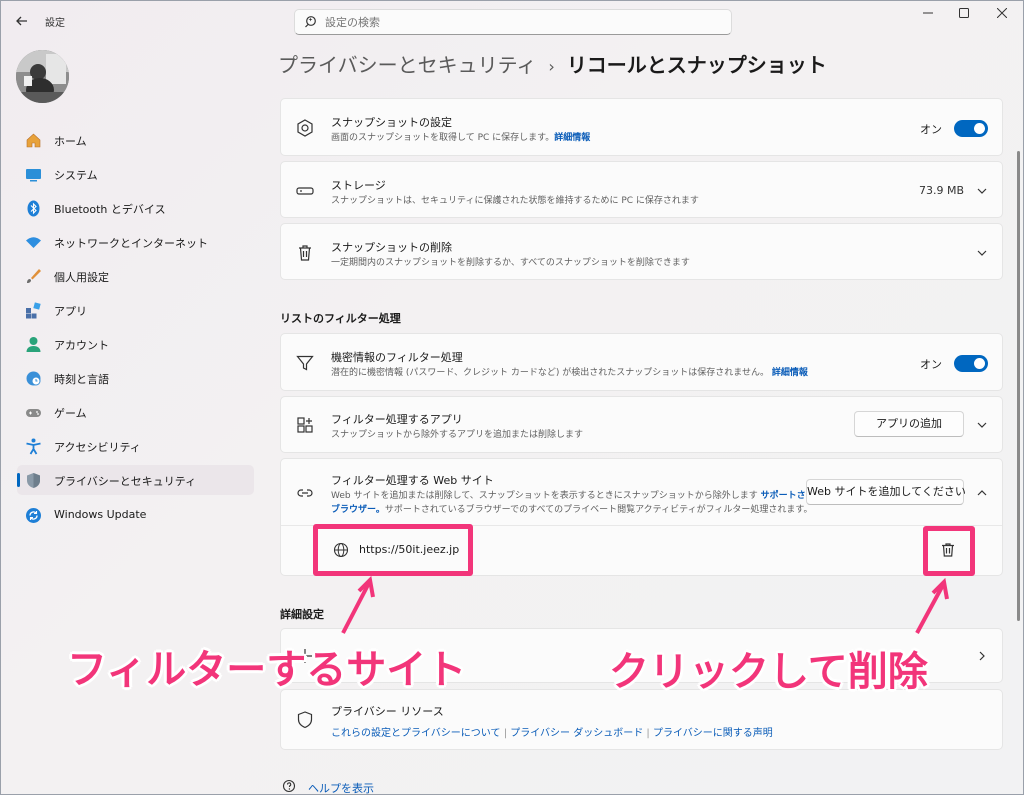 The height and width of the screenshot is (795, 1024). Describe the element at coordinates (341, 788) in the screenshot. I see `help-label: ヘルプを表示` at that location.